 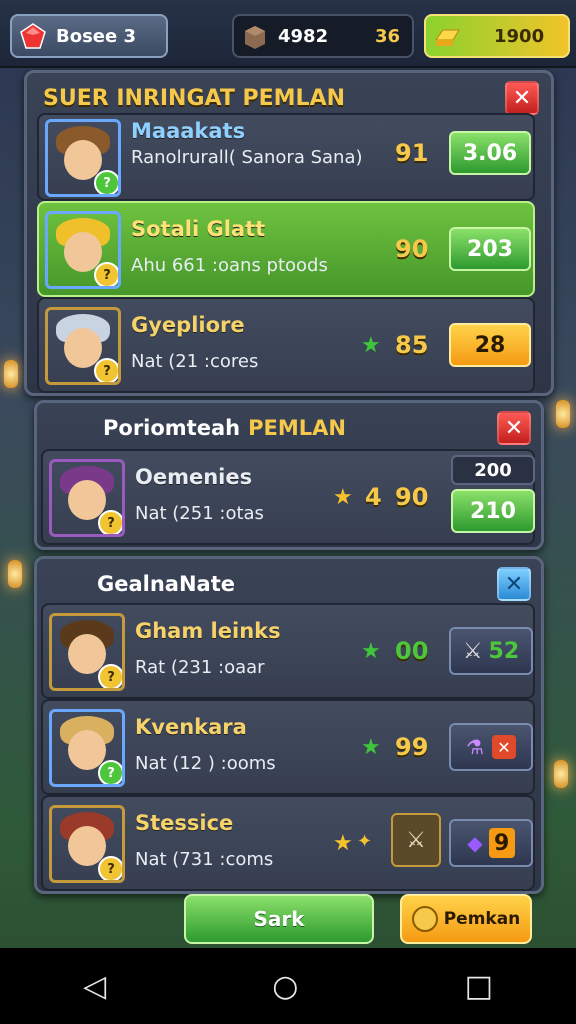 What do you see at coordinates (191, 727) in the screenshot?
I see `player-name: Kvenkara` at bounding box center [191, 727].